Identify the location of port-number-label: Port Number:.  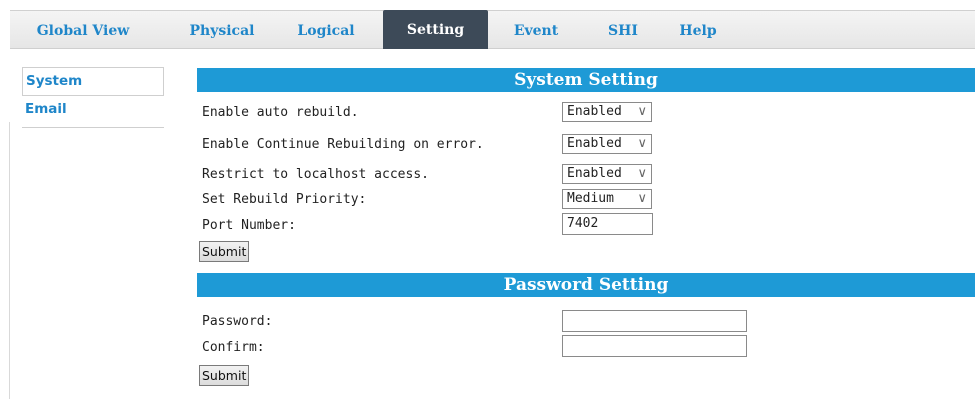
(249, 225).